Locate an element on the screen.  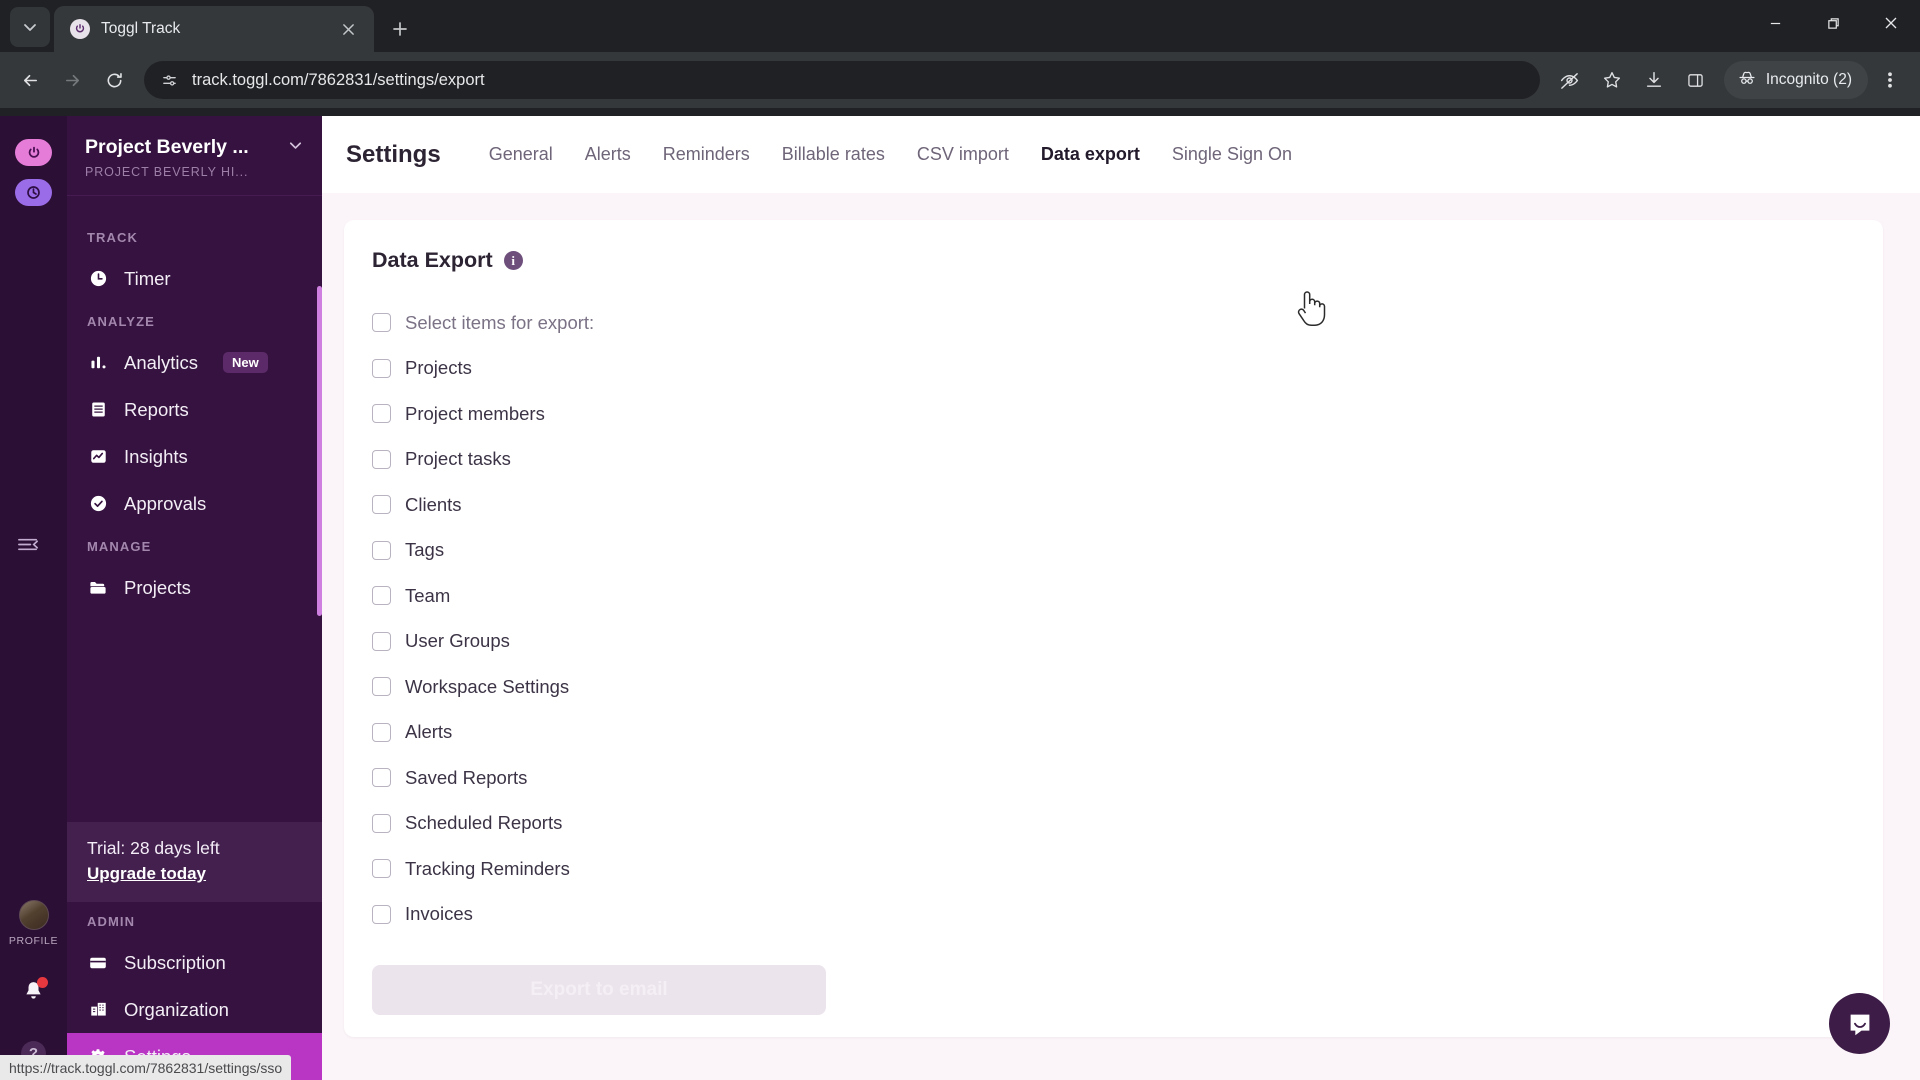
export-item-row: Tracking Reminders is located at coordinates (1127, 869).